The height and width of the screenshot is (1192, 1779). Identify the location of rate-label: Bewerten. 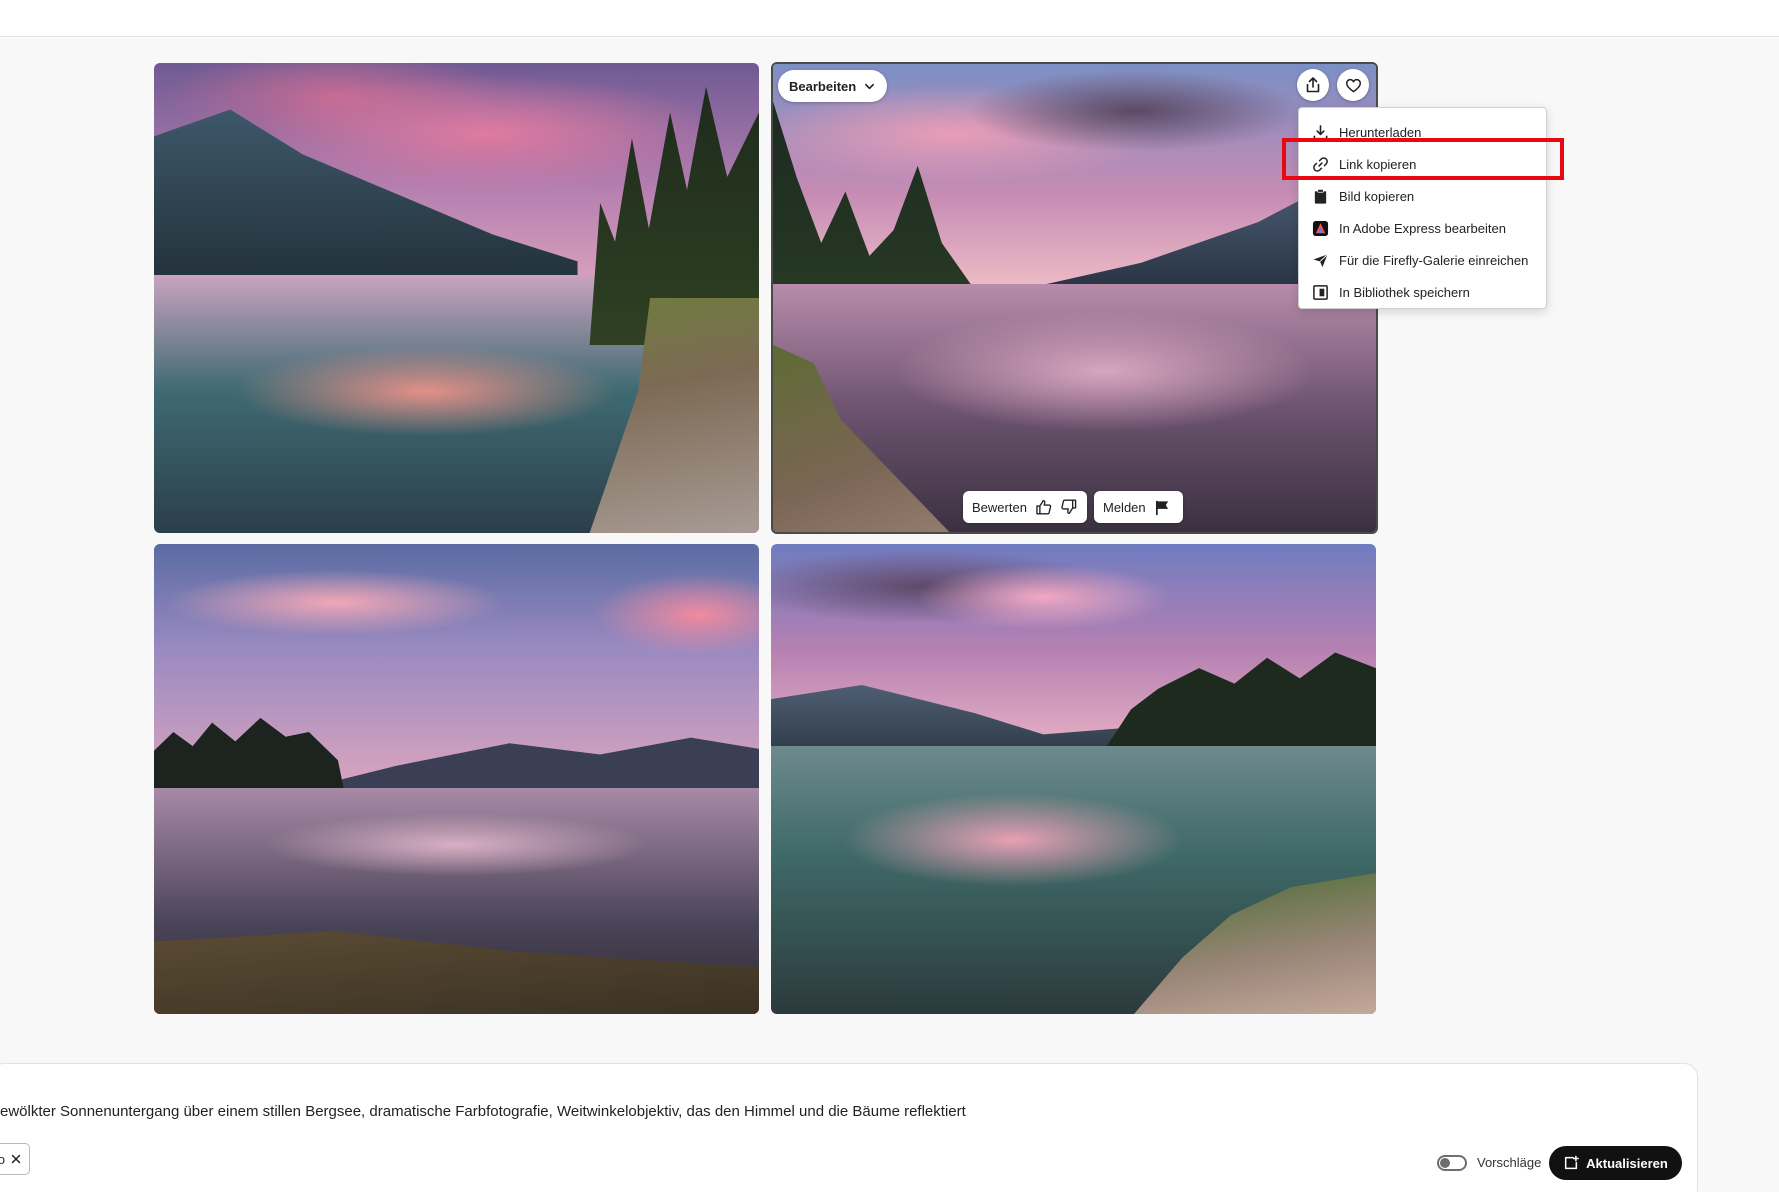
(999, 507).